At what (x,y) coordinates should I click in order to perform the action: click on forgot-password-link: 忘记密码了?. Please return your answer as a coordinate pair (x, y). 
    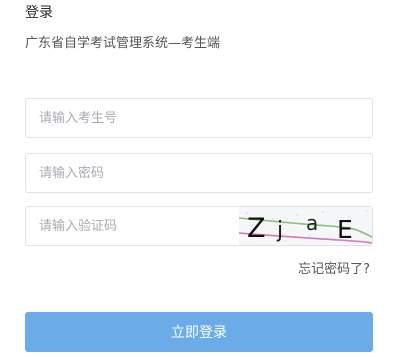
    Looking at the image, I should click on (334, 270).